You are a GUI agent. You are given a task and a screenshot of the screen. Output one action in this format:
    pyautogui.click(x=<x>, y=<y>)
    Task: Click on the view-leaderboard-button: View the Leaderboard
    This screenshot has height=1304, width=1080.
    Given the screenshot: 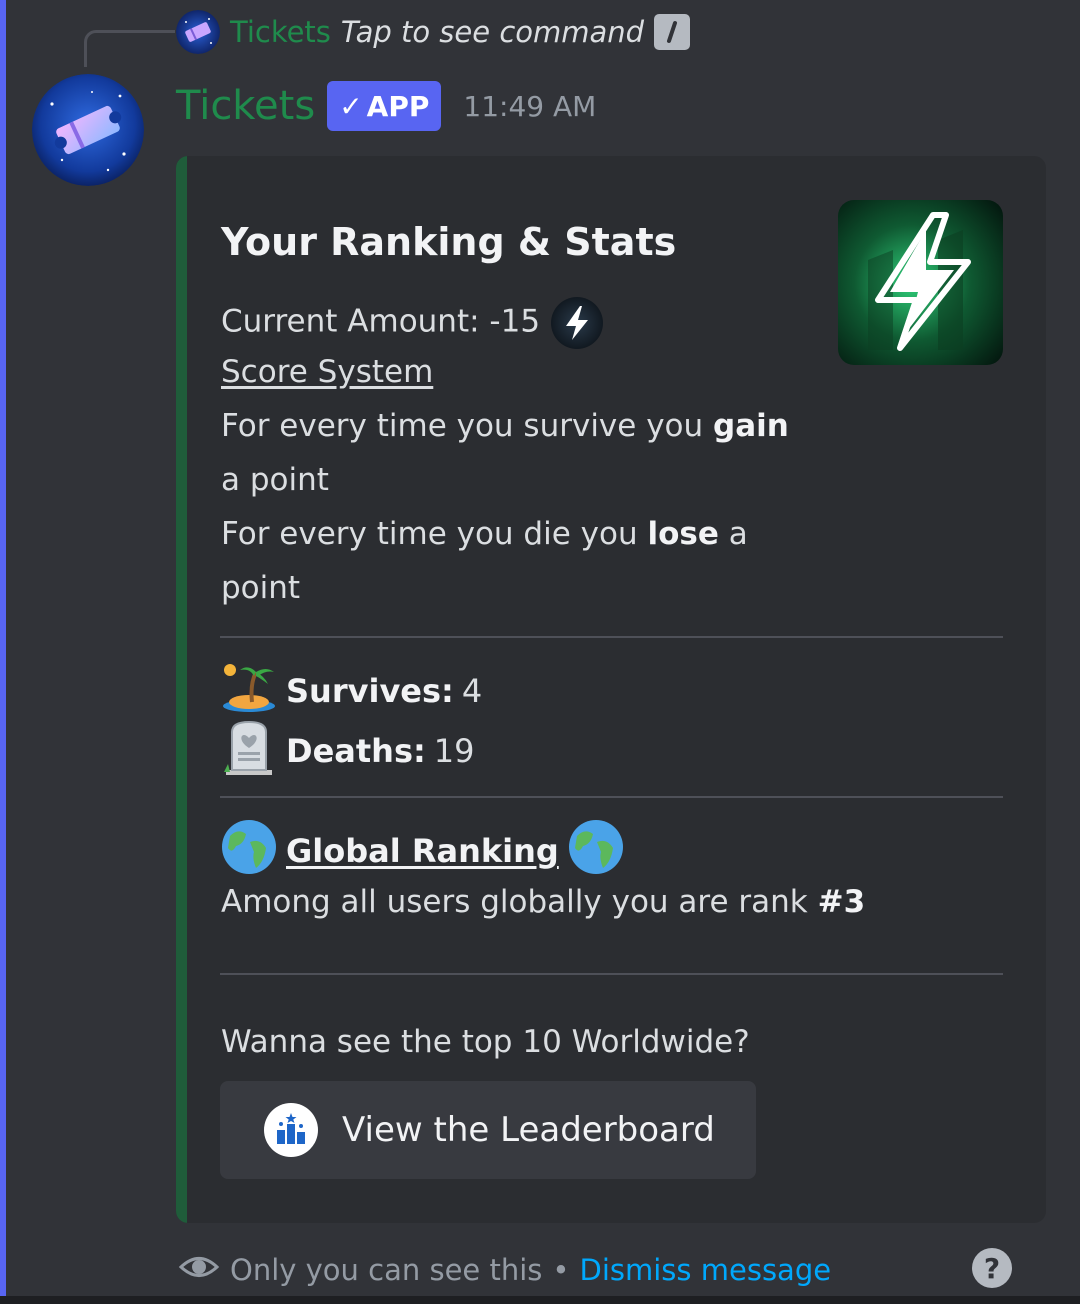 What is the action you would take?
    pyautogui.click(x=488, y=1130)
    